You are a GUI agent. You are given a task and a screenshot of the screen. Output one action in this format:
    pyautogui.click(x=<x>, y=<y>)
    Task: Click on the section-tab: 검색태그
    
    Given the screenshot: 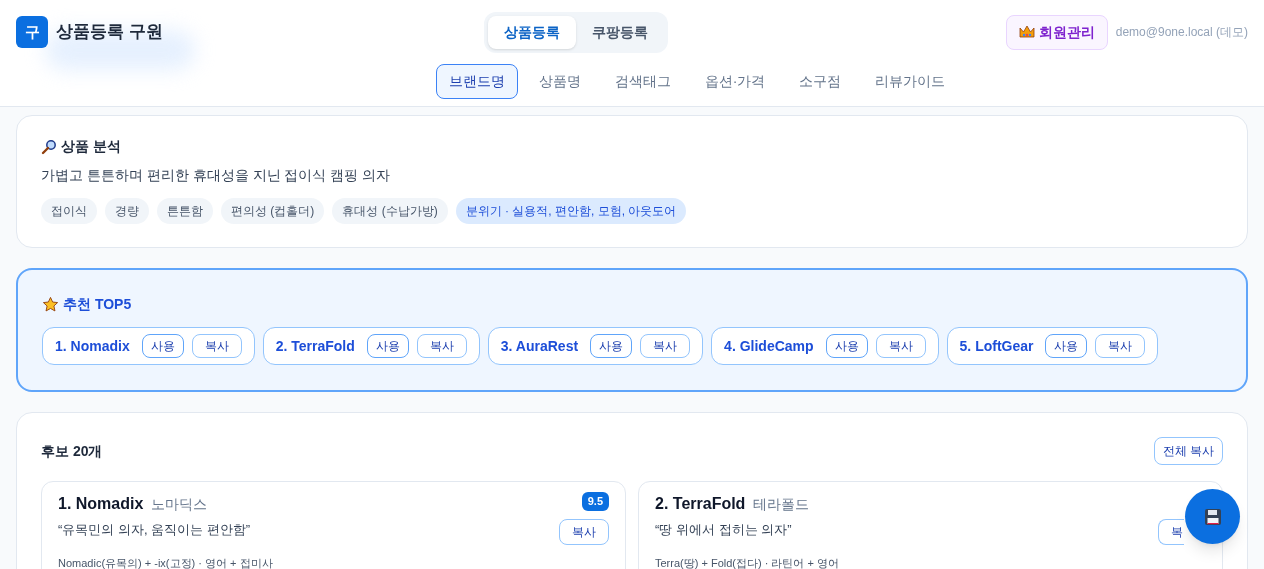 What is the action you would take?
    pyautogui.click(x=642, y=81)
    